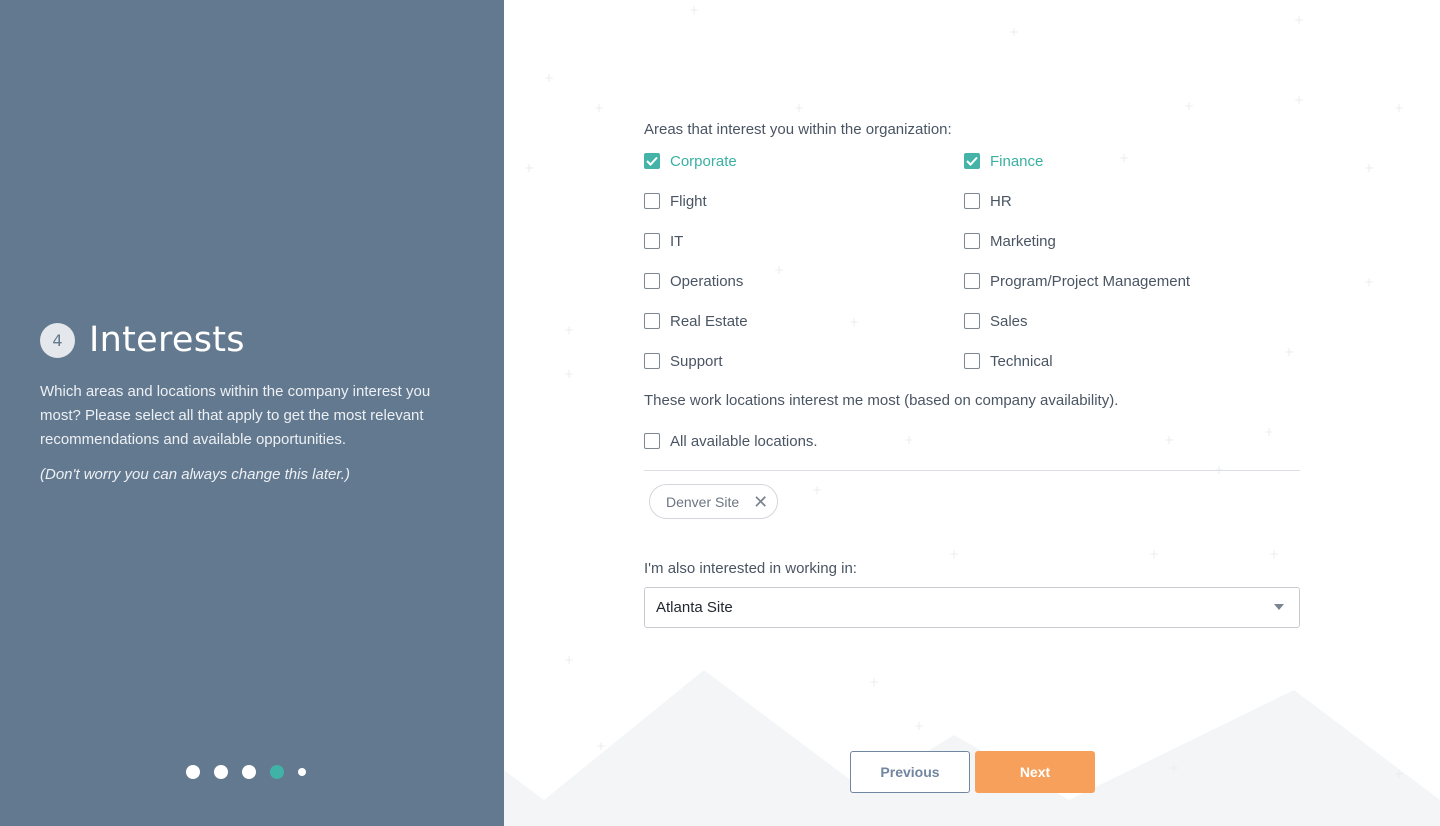 The height and width of the screenshot is (826, 1440). I want to click on pager-dot-4-active, so click(277, 772).